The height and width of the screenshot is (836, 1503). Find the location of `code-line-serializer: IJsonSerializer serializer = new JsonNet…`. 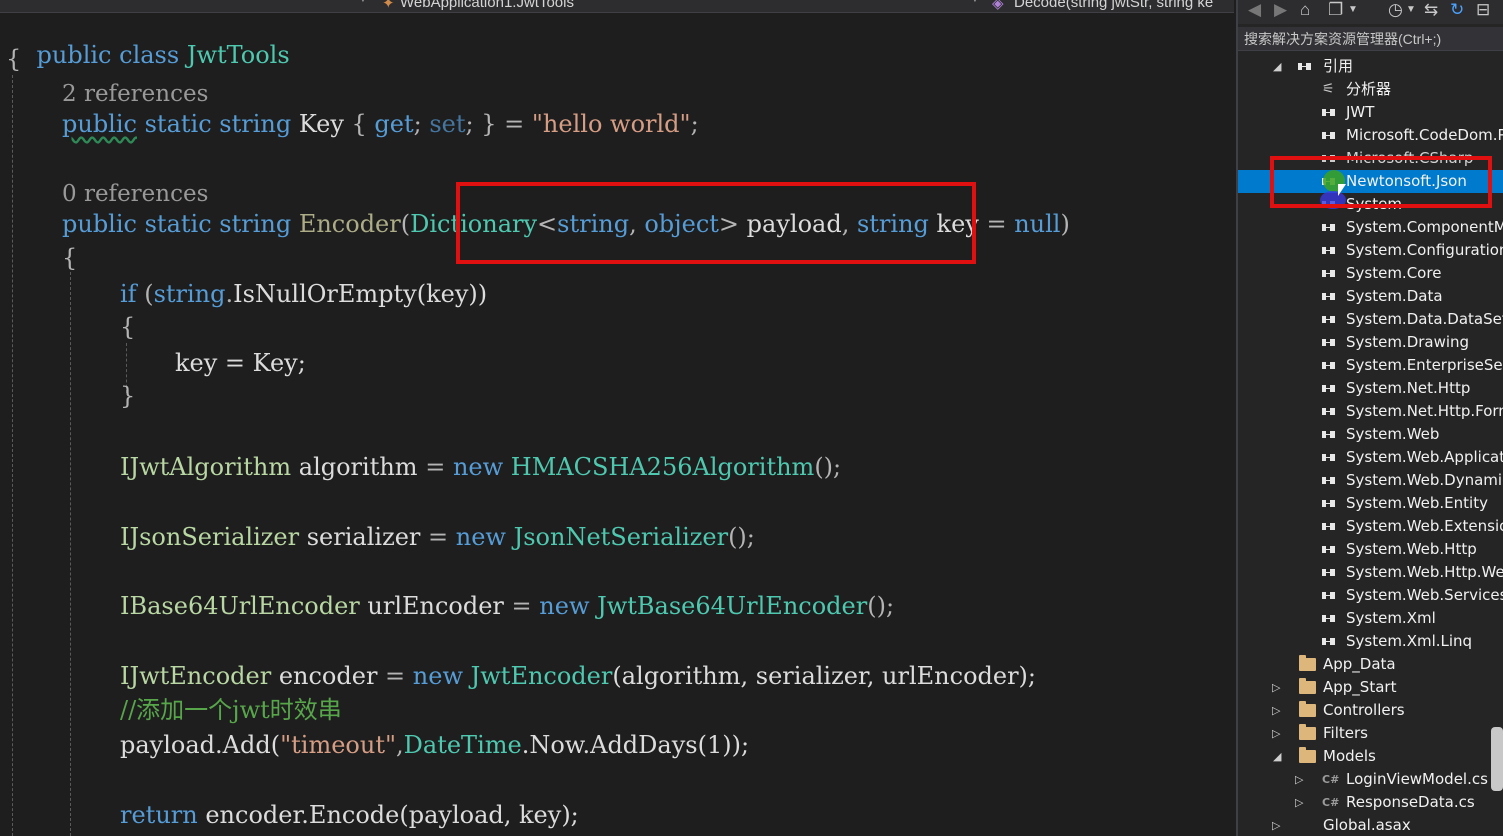

code-line-serializer: IJsonSerializer serializer = new JsonNet… is located at coordinates (437, 537).